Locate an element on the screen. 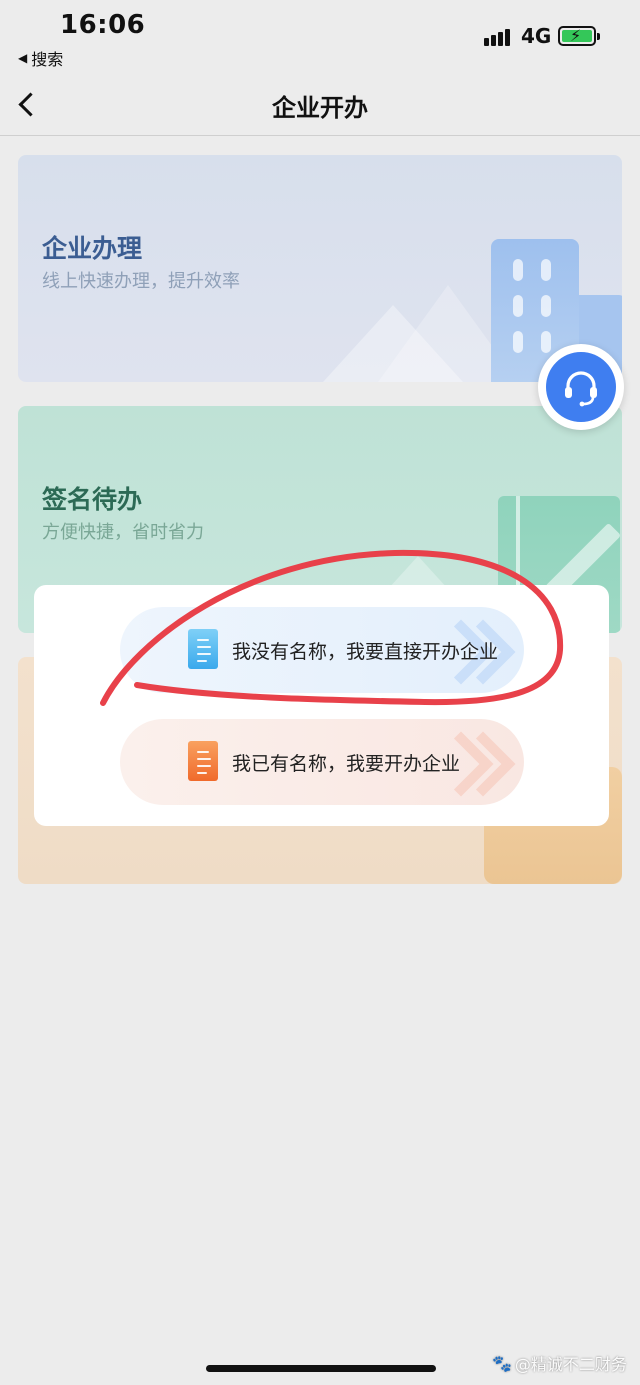  watermark: 🐾 @精诚不二财务 is located at coordinates (559, 1363).